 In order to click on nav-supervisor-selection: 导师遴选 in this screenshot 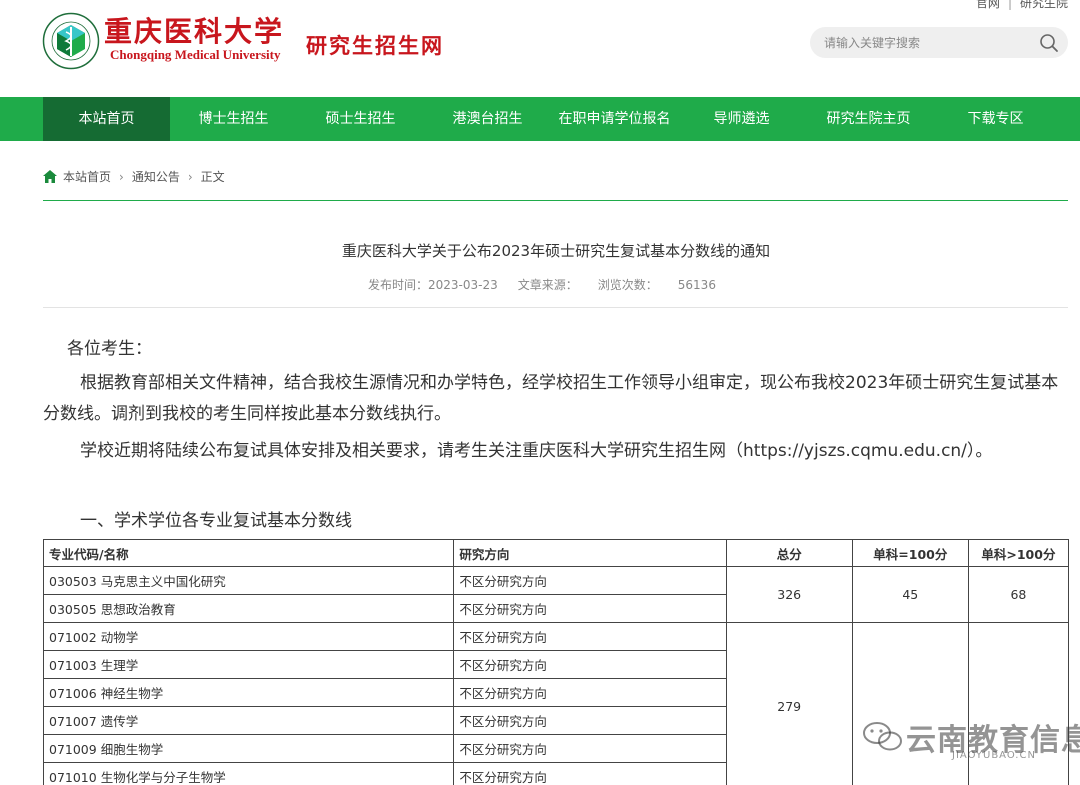, I will do `click(741, 119)`.